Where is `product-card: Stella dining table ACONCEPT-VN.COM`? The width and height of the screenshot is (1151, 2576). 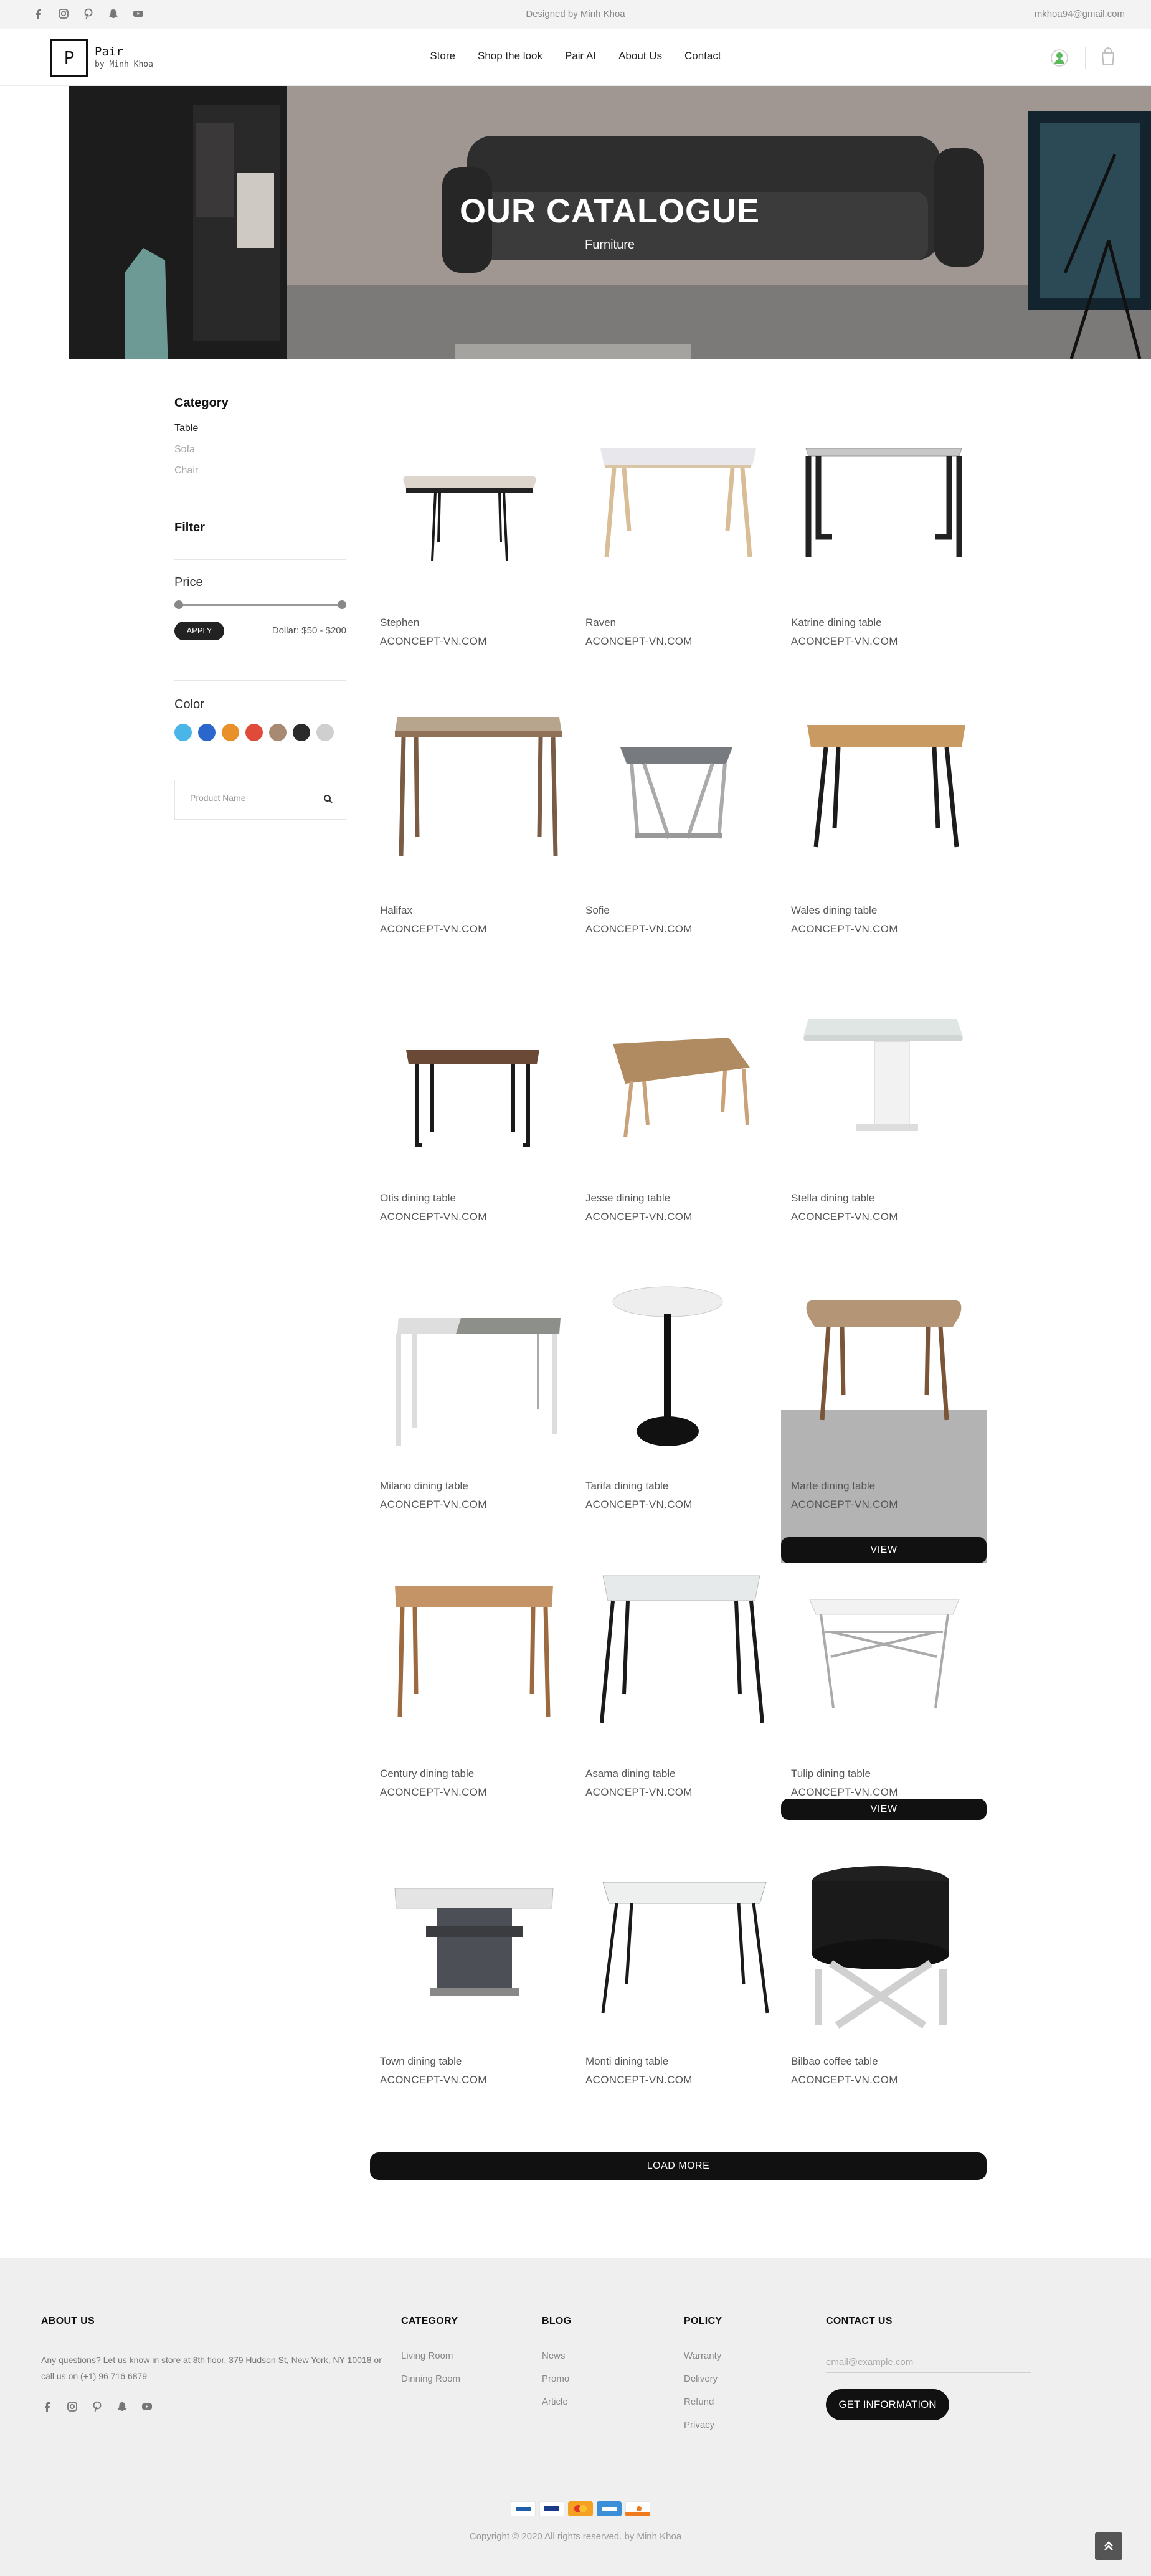 product-card: Stella dining table ACONCEPT-VN.COM is located at coordinates (884, 1132).